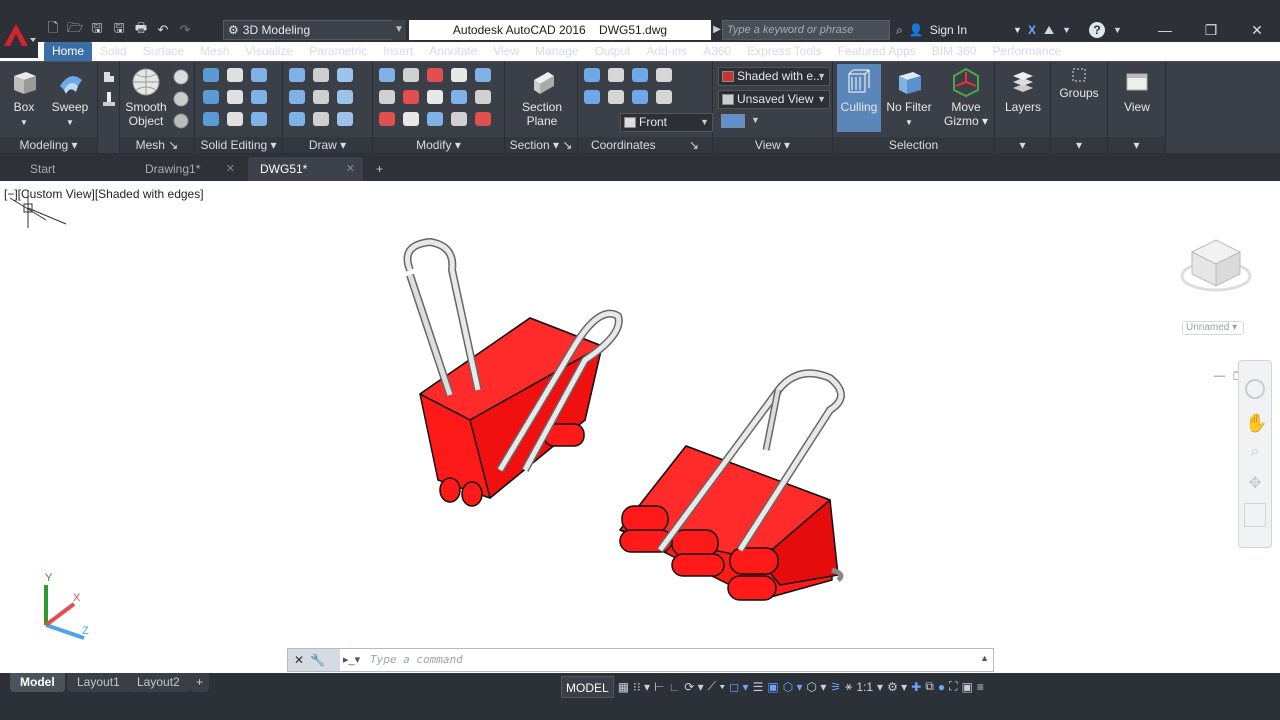 The width and height of the screenshot is (1280, 720). Describe the element at coordinates (211, 119) in the screenshot. I see `extract-edges-icon` at that location.